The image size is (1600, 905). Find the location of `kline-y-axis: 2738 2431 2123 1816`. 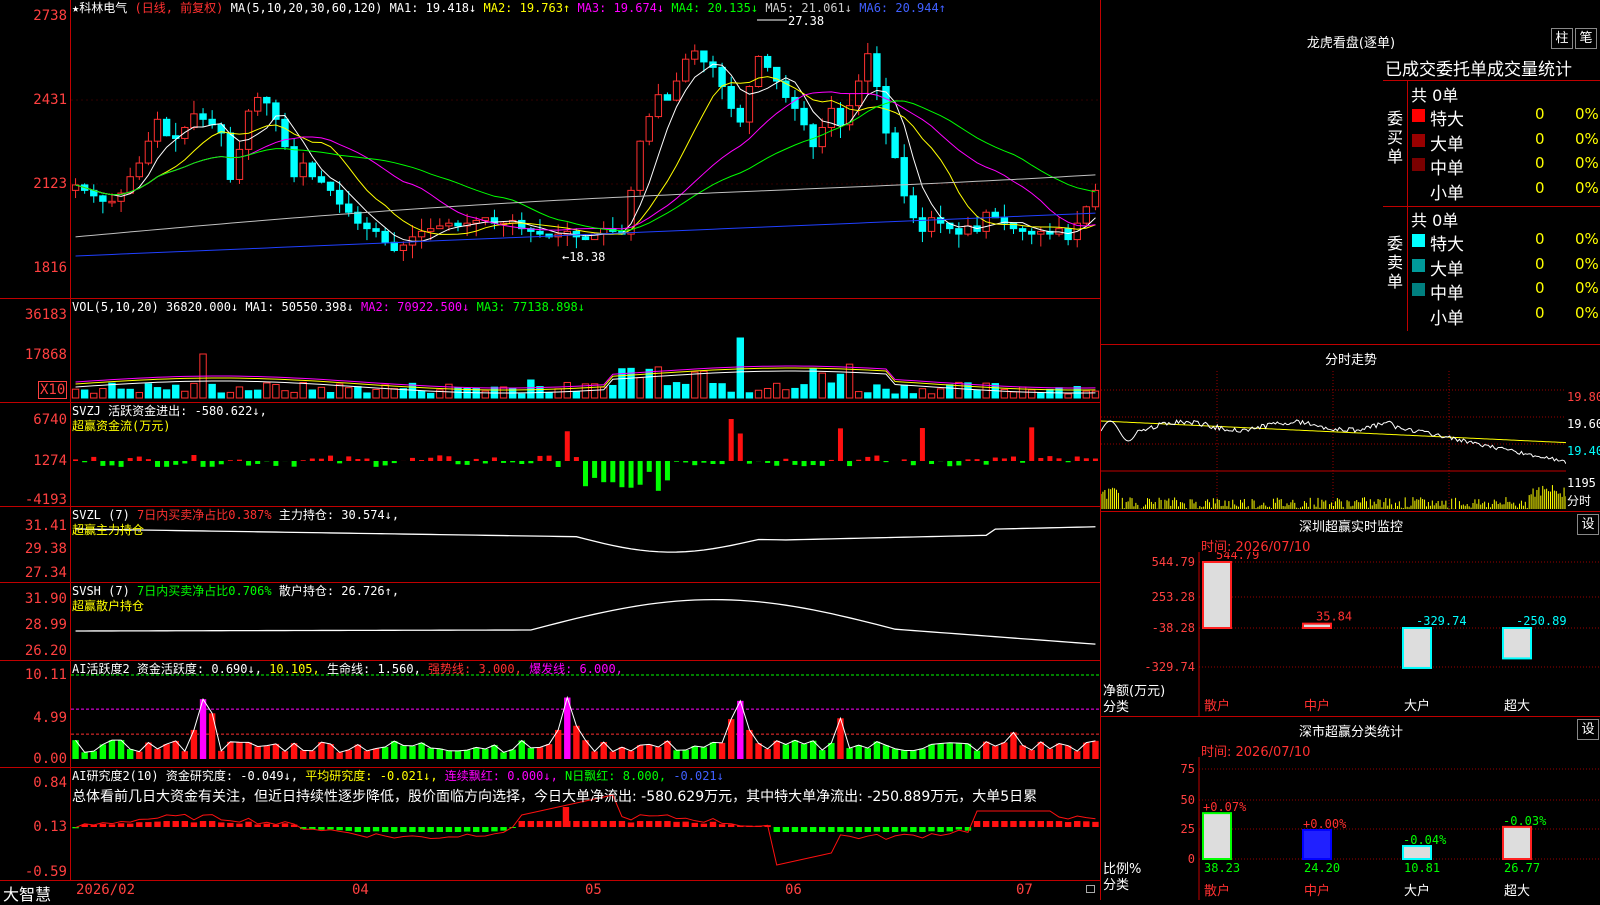

kline-y-axis: 2738 2431 2123 1816 is located at coordinates (35, 149).